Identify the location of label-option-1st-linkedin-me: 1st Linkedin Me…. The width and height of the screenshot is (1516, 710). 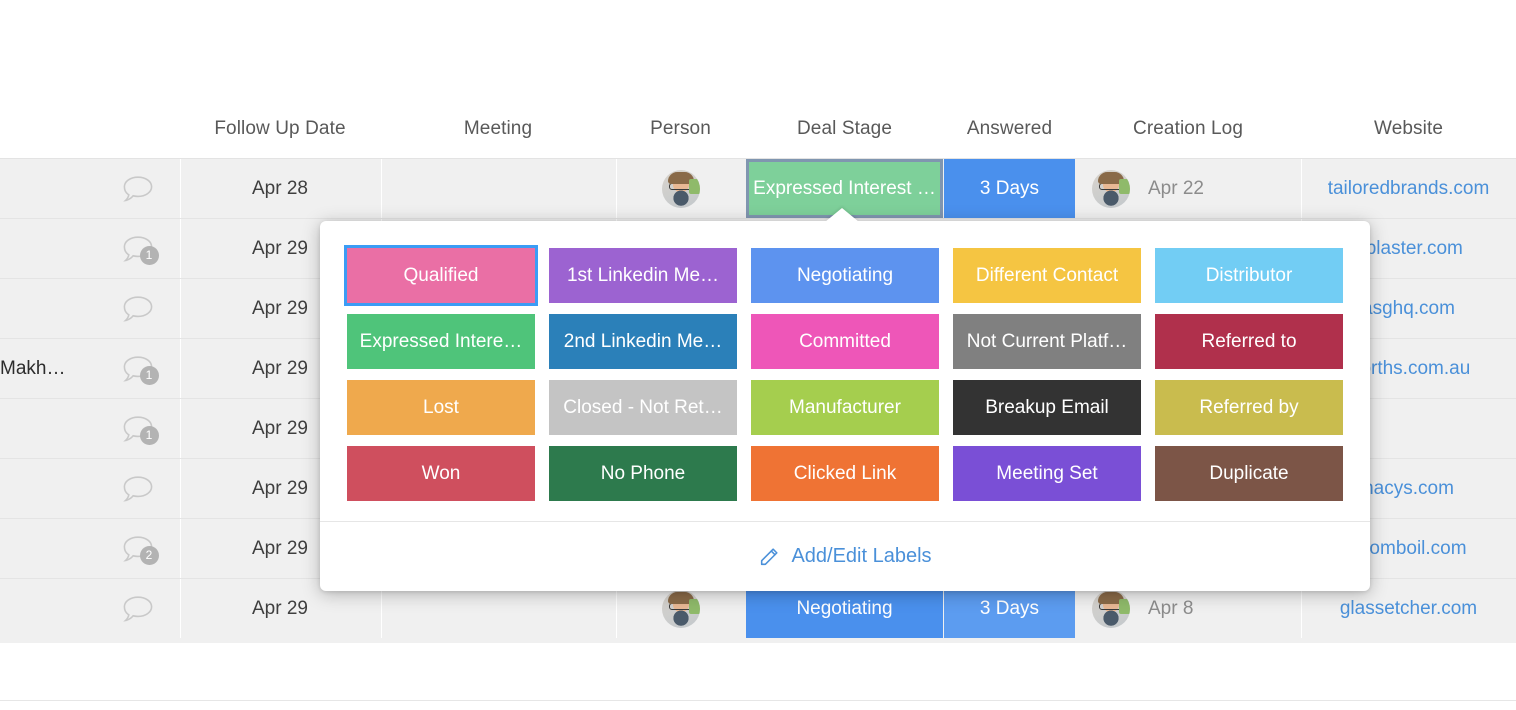
(643, 275).